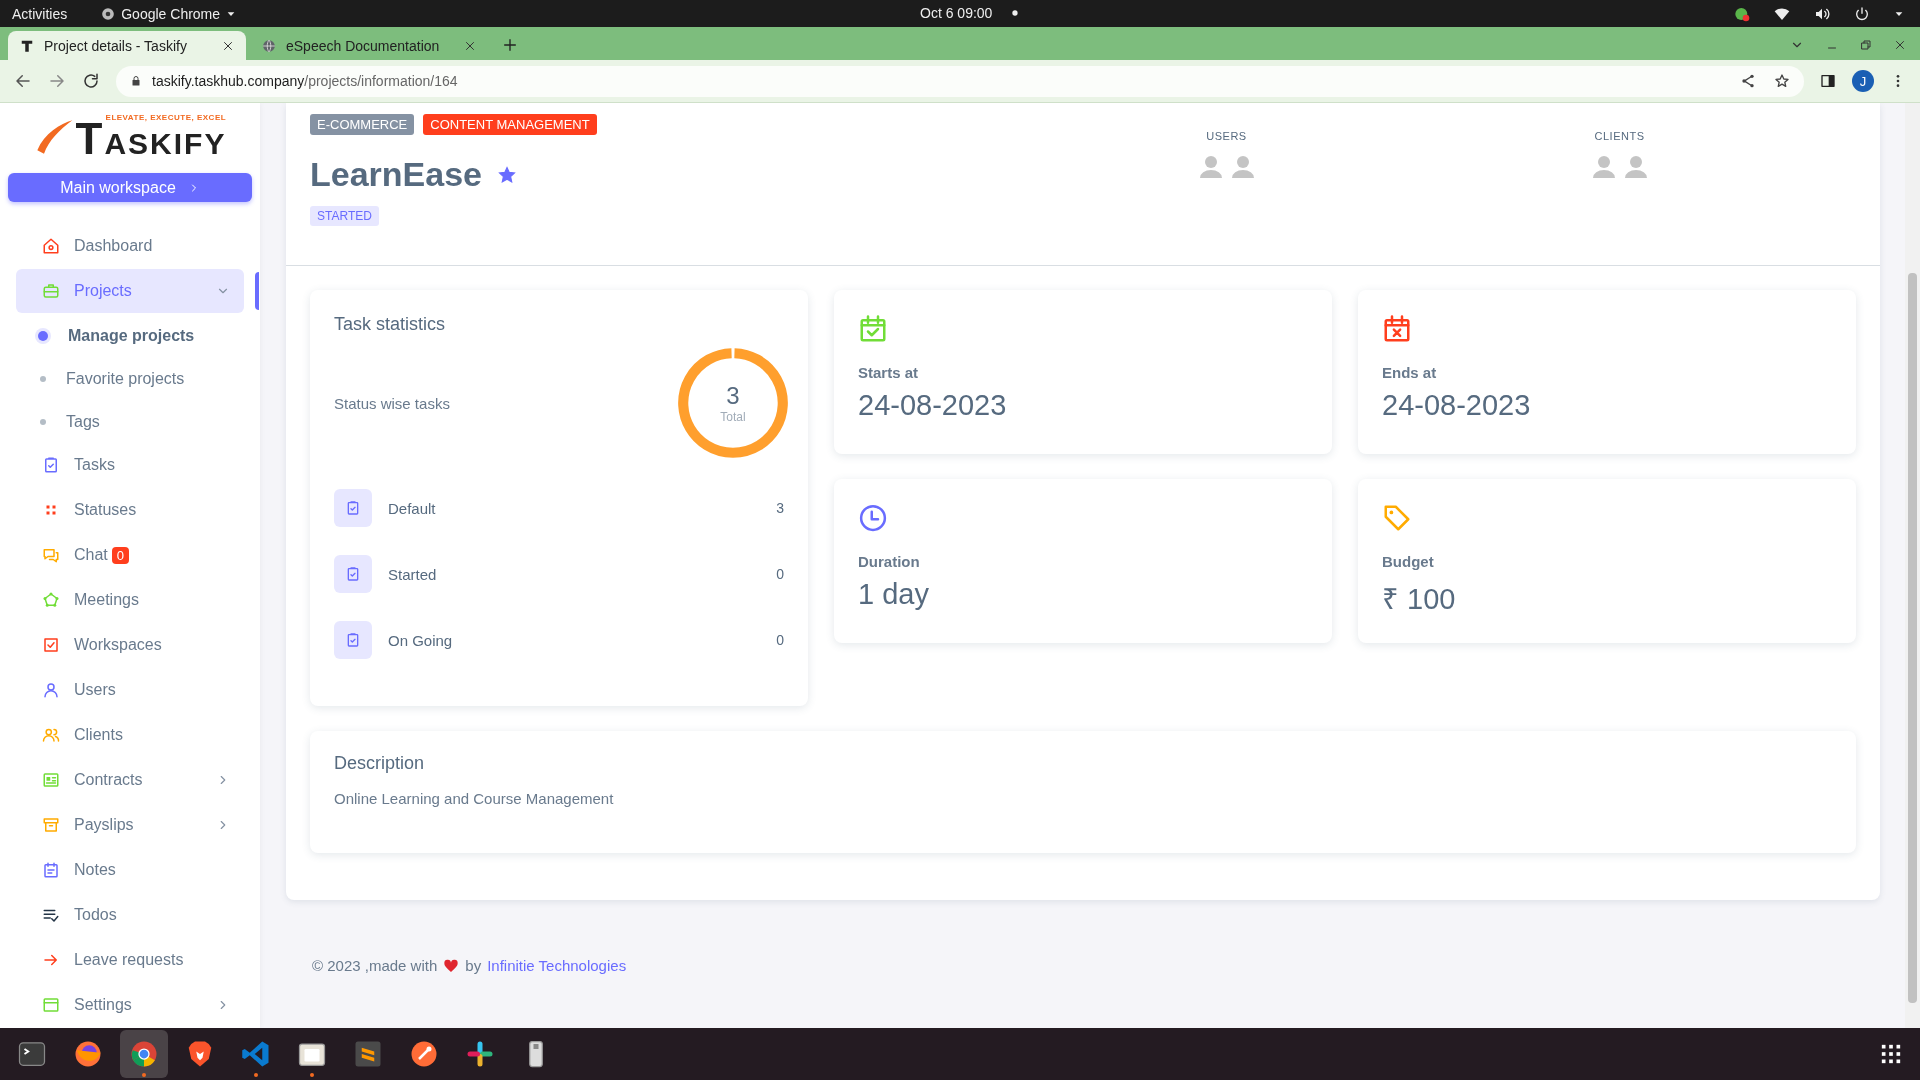  What do you see at coordinates (390, 324) in the screenshot?
I see `card-title: Task statistics` at bounding box center [390, 324].